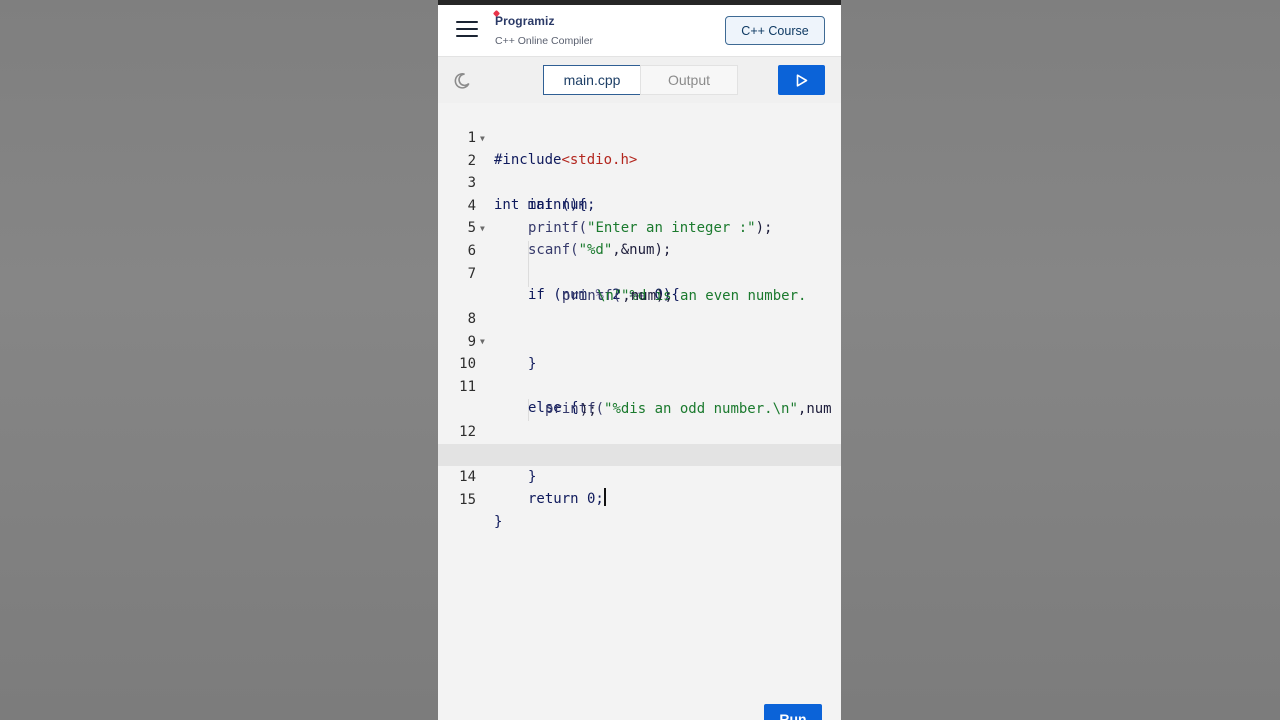  What do you see at coordinates (566, 499) in the screenshot?
I see `code-token: return 0;` at bounding box center [566, 499].